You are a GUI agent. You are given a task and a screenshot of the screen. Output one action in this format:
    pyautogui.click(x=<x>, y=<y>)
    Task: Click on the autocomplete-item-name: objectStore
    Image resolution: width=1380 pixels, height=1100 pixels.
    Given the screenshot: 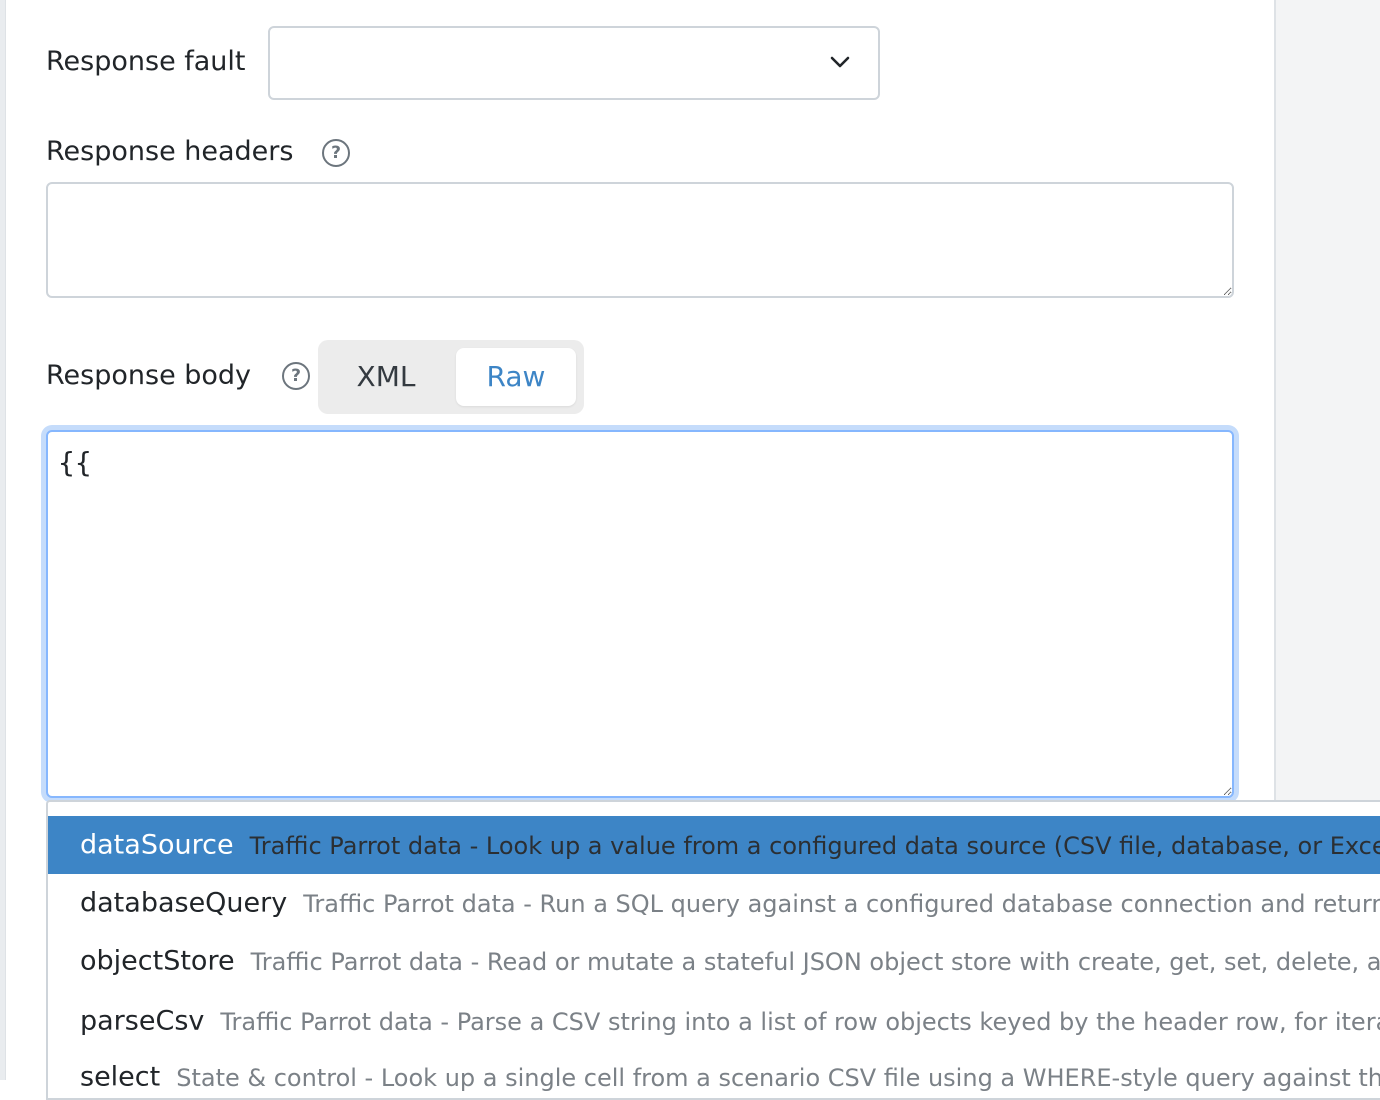 What is the action you would take?
    pyautogui.click(x=157, y=961)
    